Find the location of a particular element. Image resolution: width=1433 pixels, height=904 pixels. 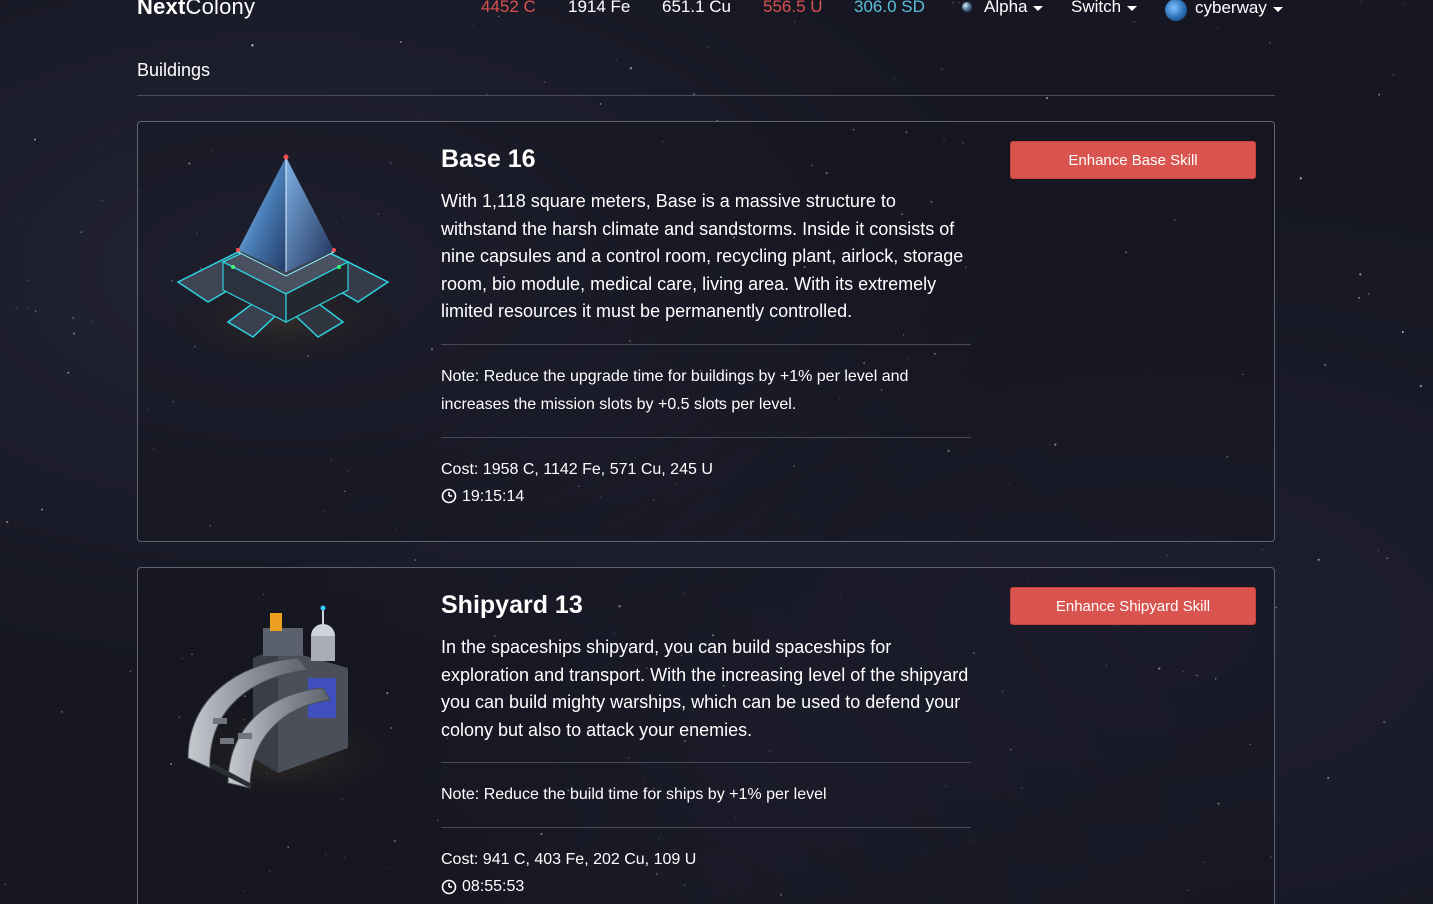

planet-dropdown: Alpha is located at coordinates (1003, 8).